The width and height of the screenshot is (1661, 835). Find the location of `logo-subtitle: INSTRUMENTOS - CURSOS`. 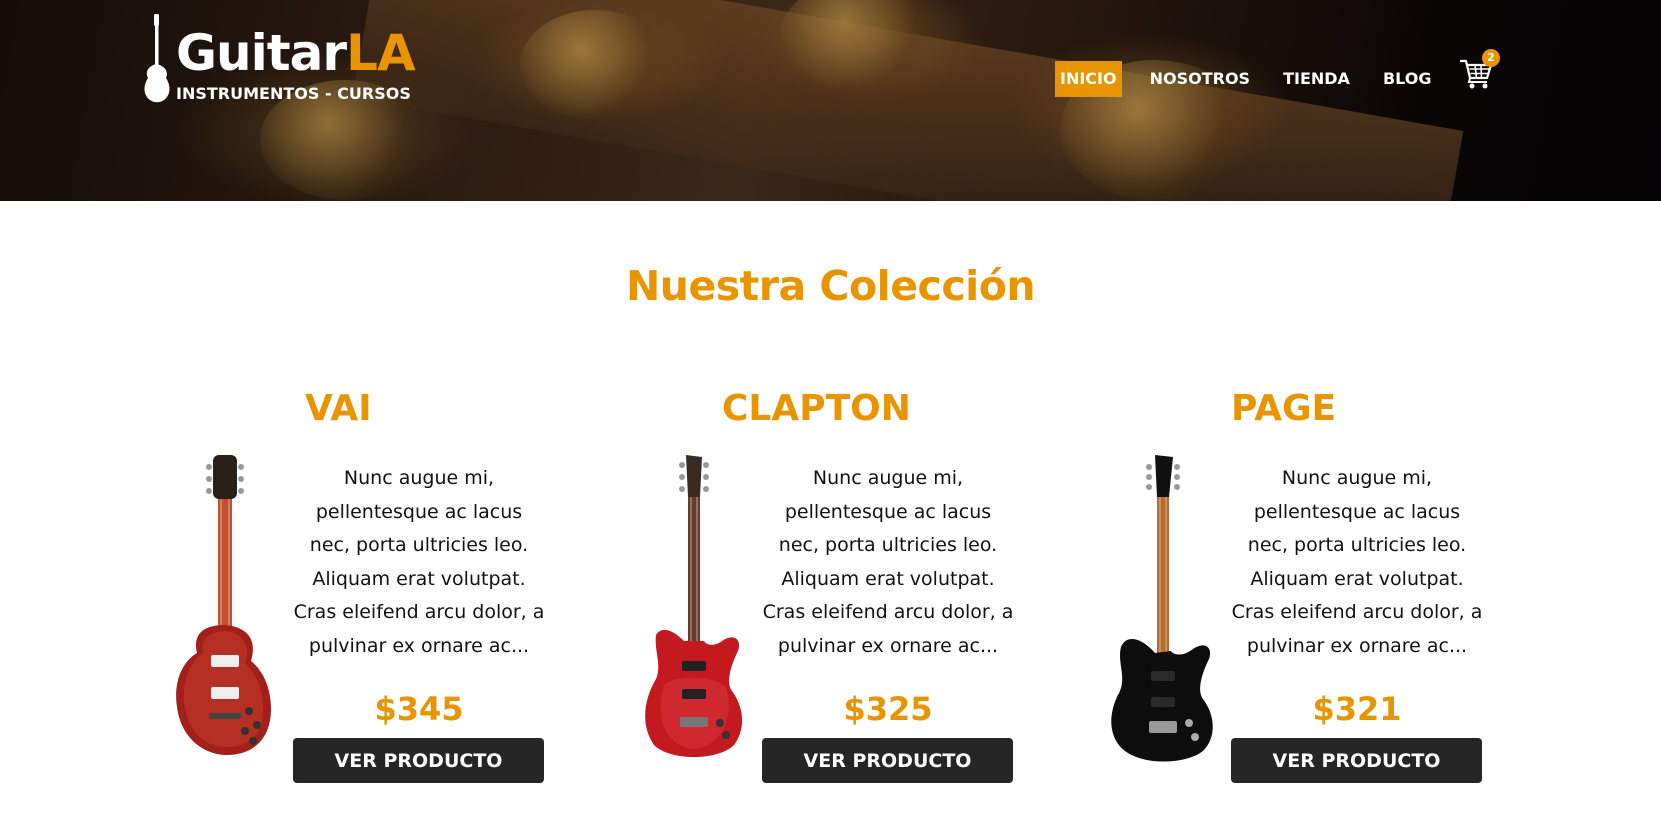

logo-subtitle: INSTRUMENTOS - CURSOS is located at coordinates (293, 93).